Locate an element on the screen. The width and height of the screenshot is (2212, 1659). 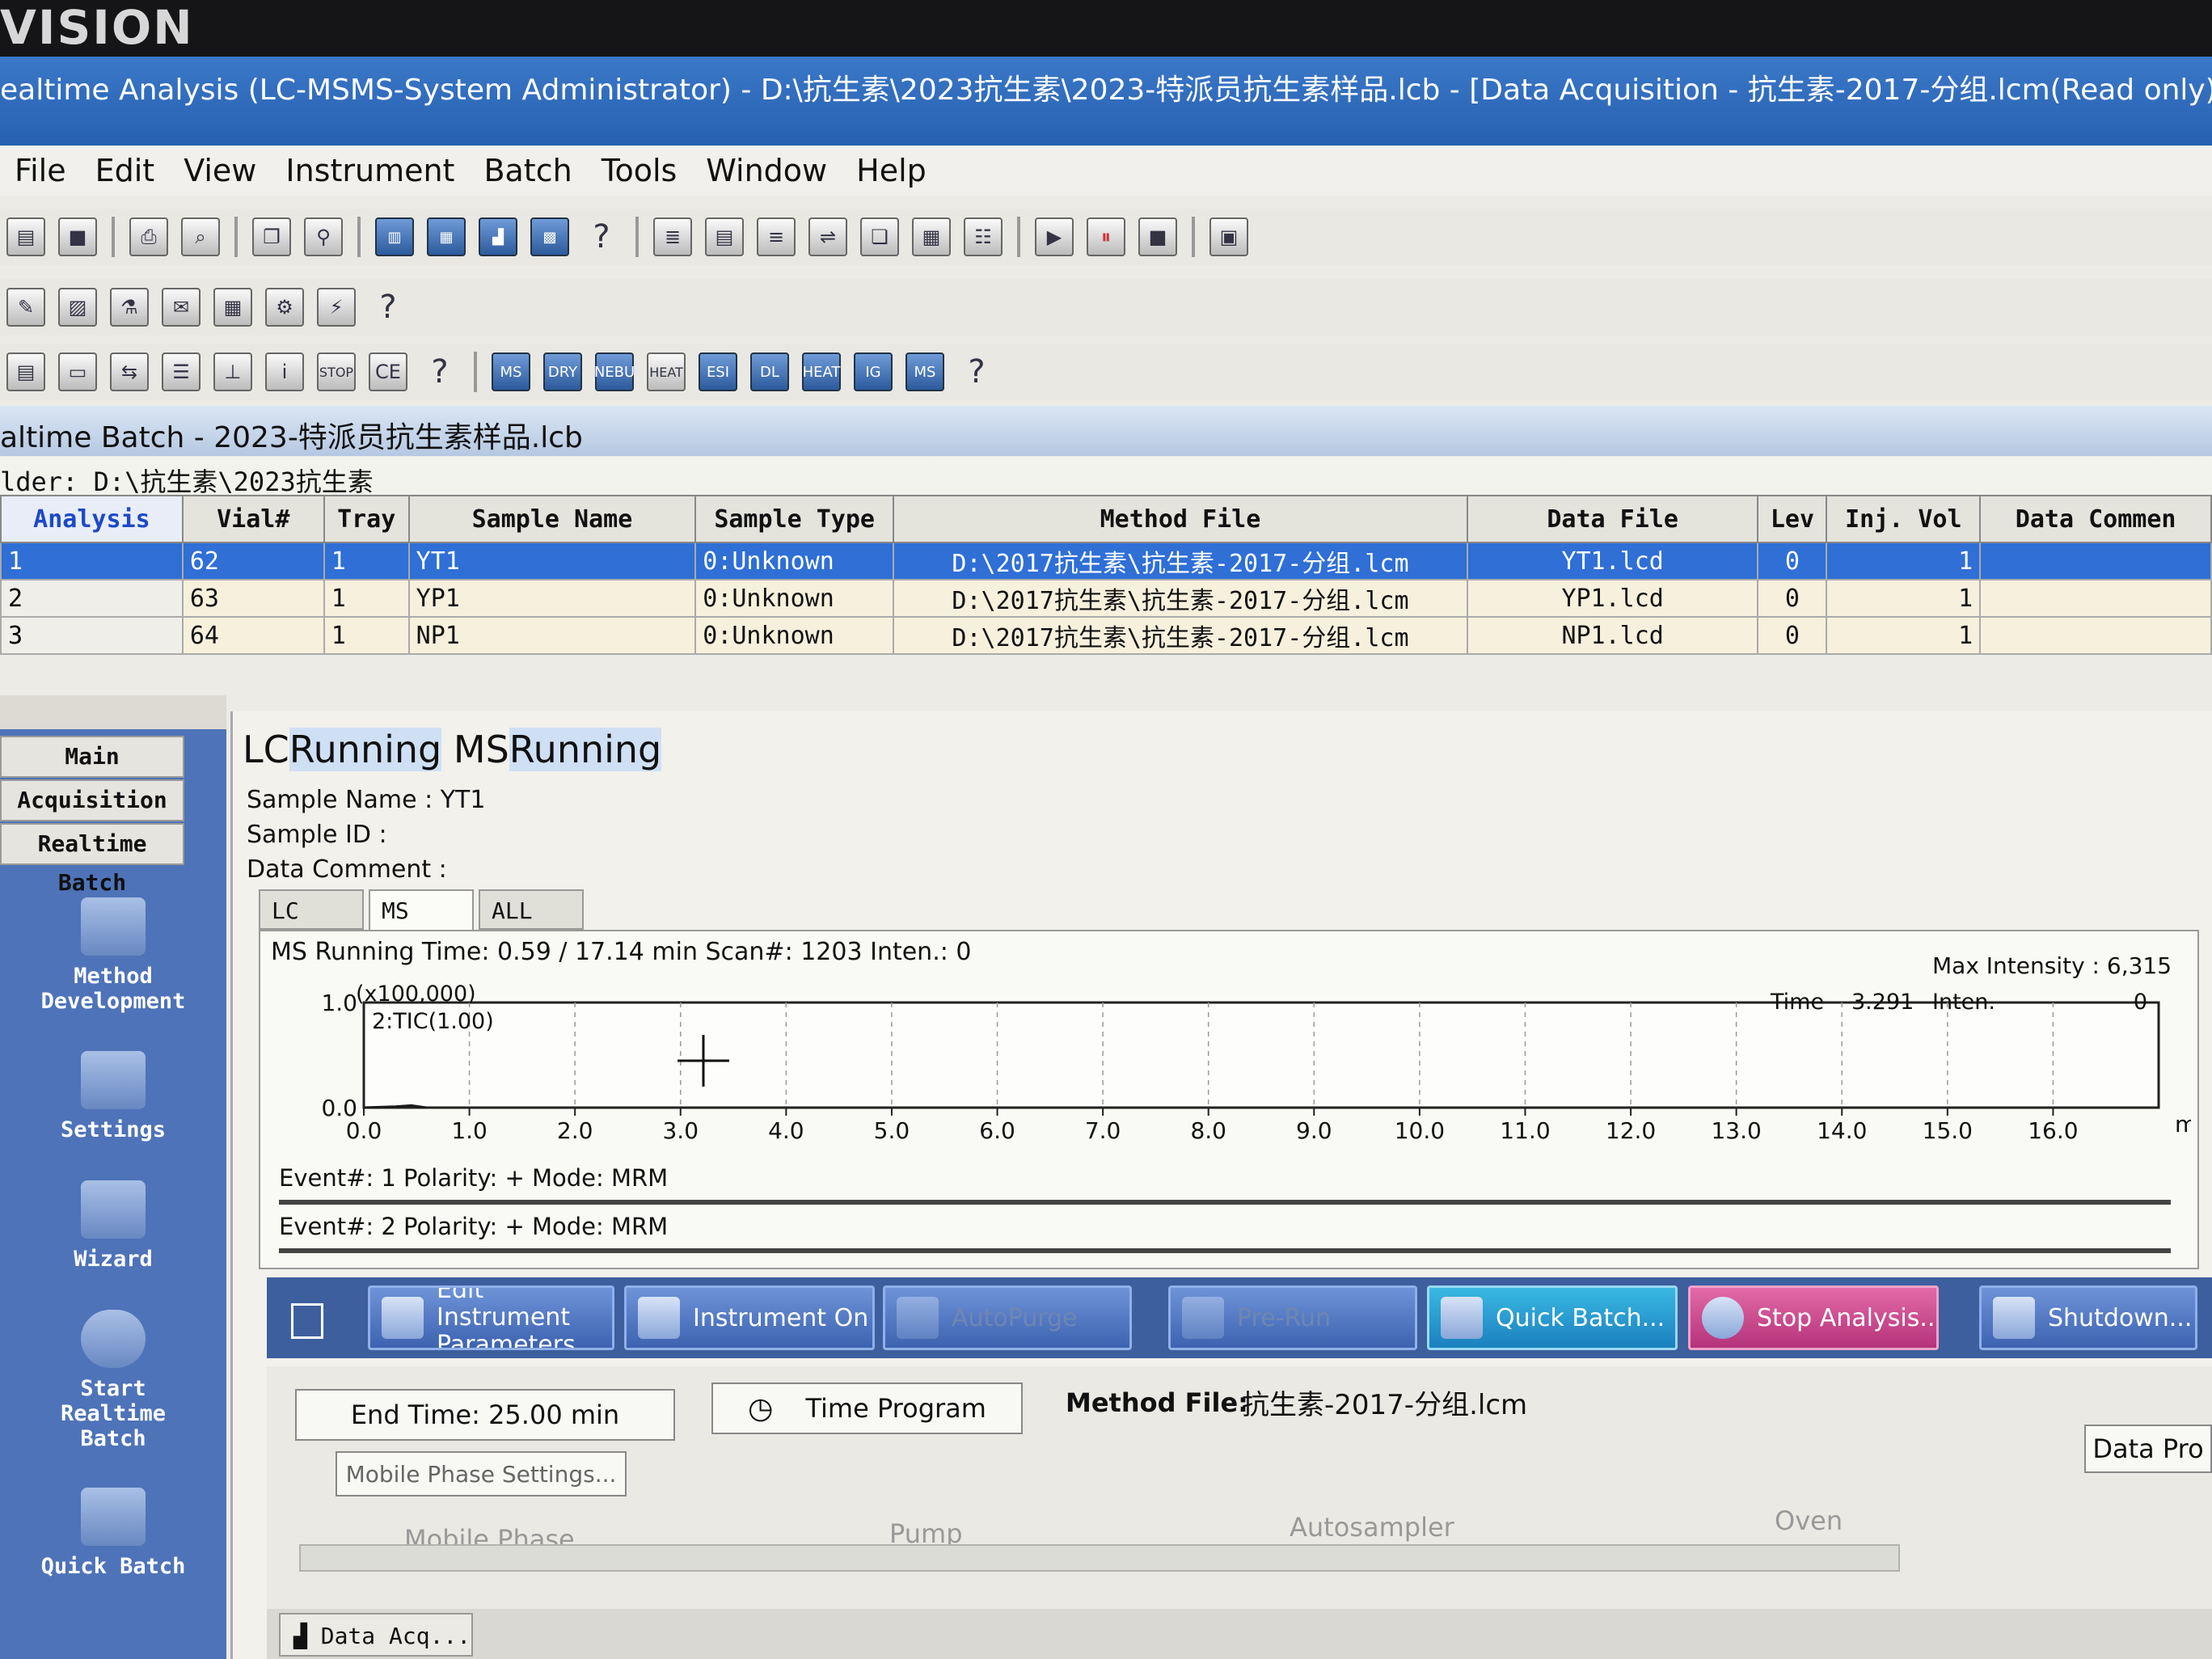
time-program-button: ◷ Time Program is located at coordinates (867, 1408).